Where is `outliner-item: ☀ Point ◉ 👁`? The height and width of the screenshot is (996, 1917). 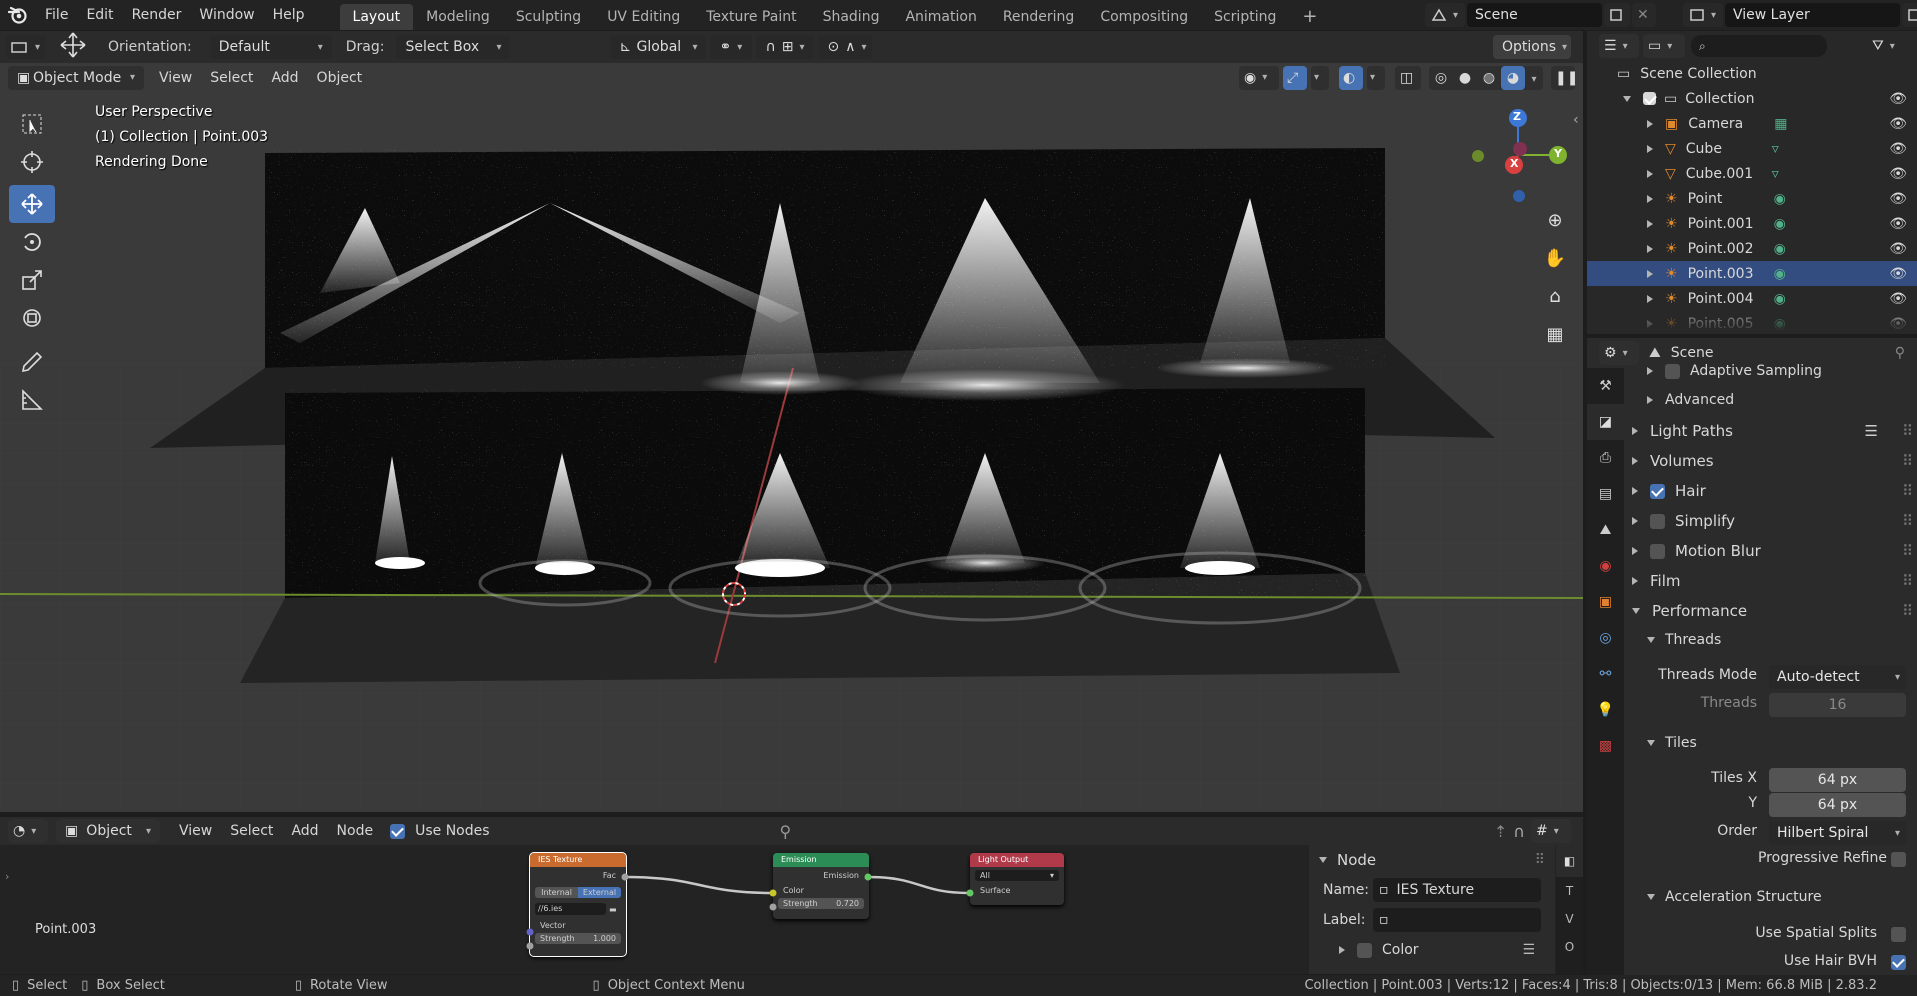 outliner-item: ☀ Point ◉ 👁 is located at coordinates (1752, 198).